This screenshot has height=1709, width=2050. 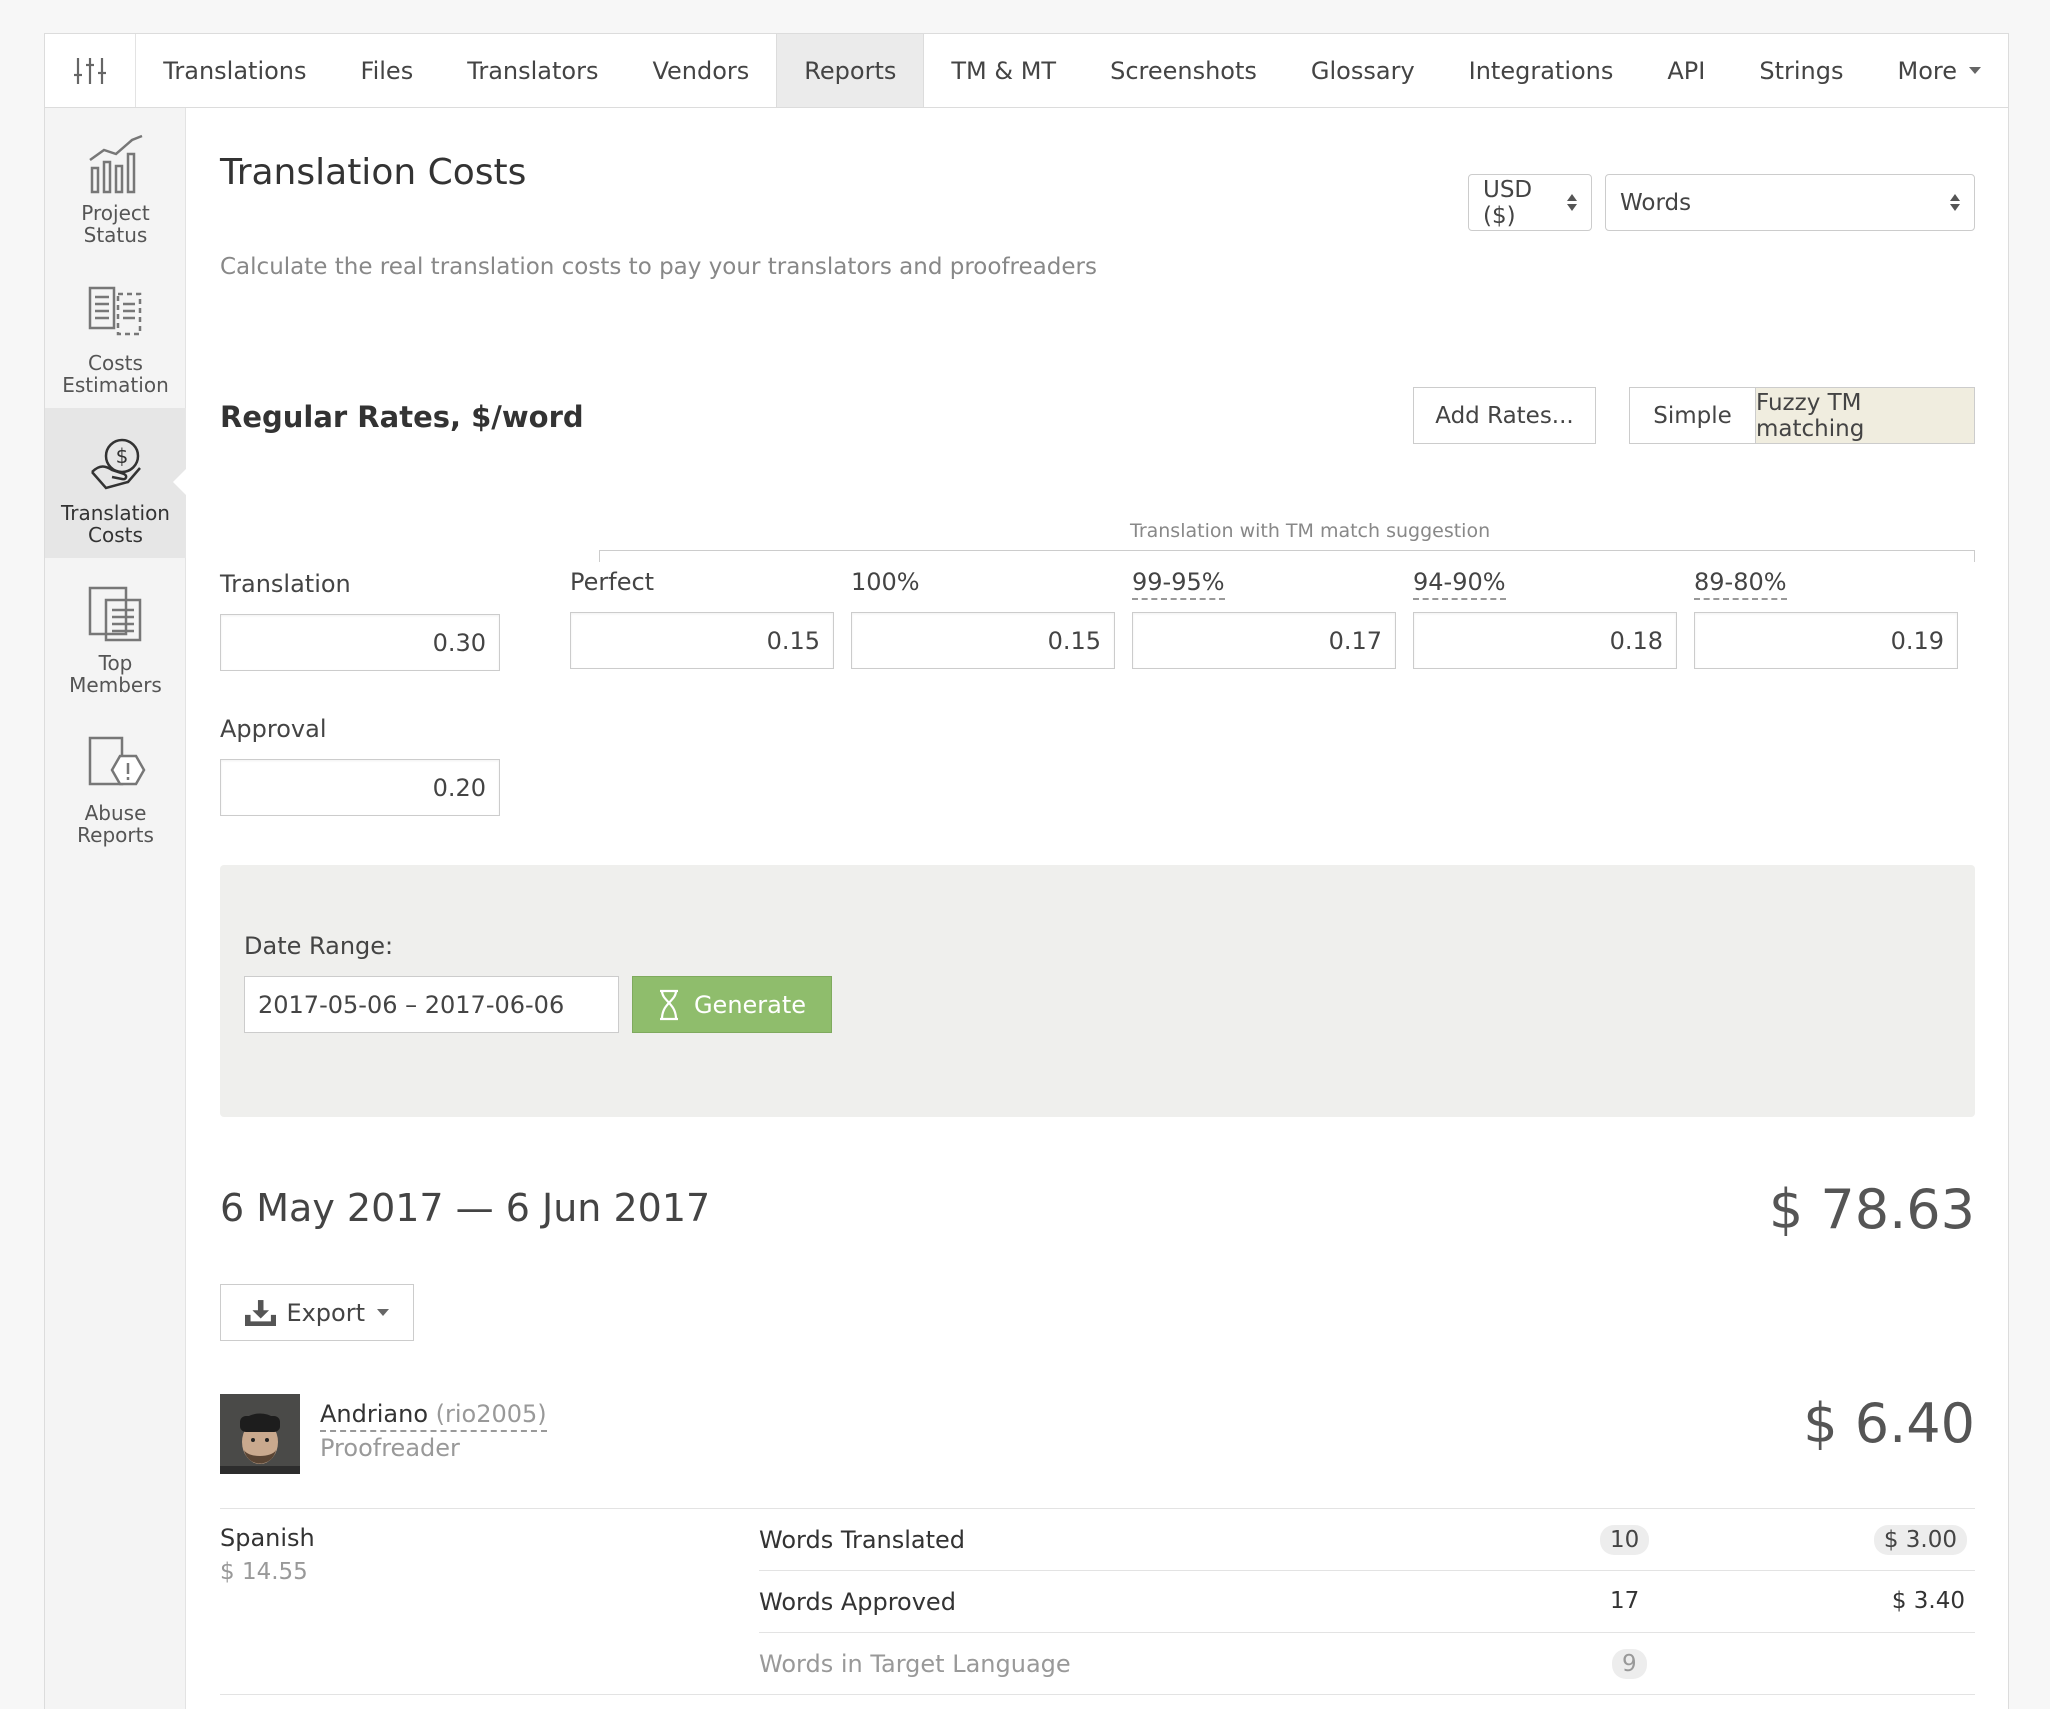 I want to click on avatar-image, so click(x=260, y=1434).